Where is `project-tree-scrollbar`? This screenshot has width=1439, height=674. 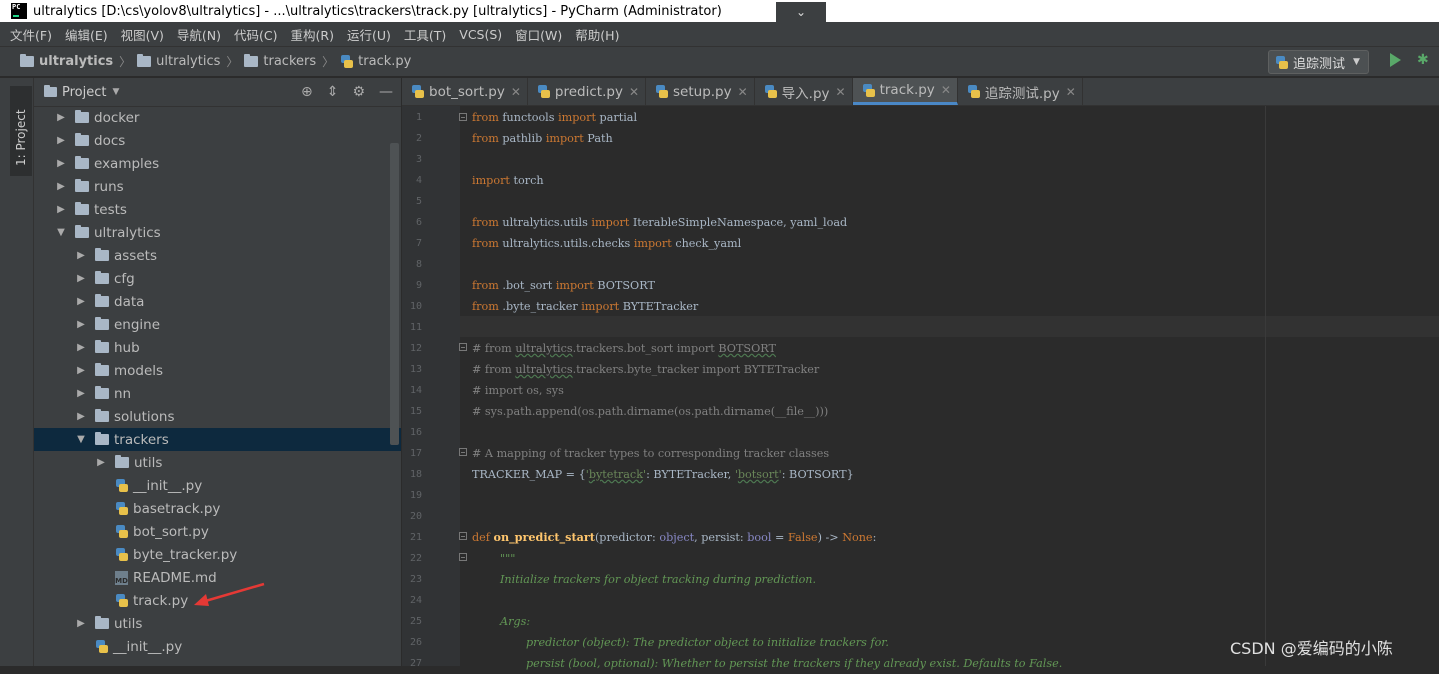
project-tree-scrollbar is located at coordinates (394, 294).